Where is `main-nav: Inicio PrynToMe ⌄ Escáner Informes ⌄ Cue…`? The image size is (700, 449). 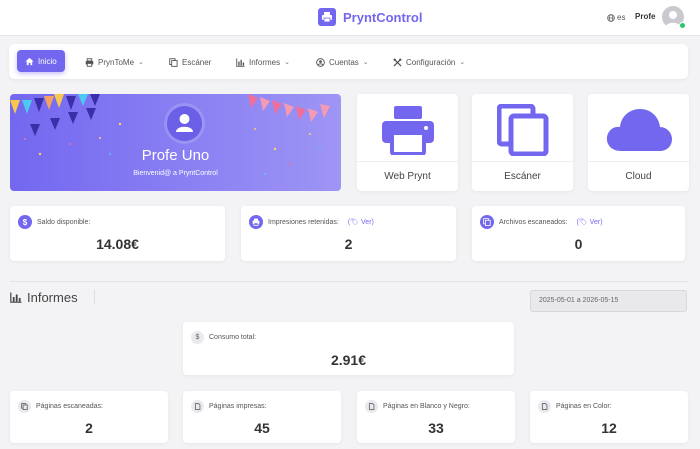 main-nav: Inicio PrynToMe ⌄ Escáner Informes ⌄ Cue… is located at coordinates (348, 61).